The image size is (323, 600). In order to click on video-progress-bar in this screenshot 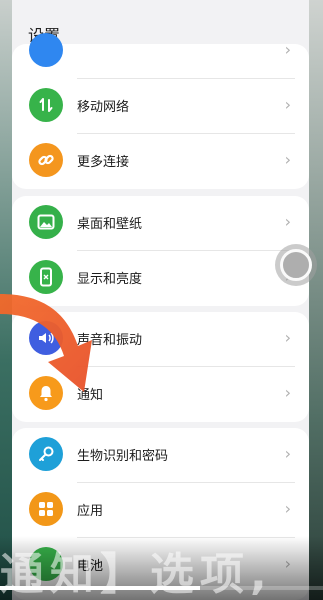, I will do `click(161, 588)`.